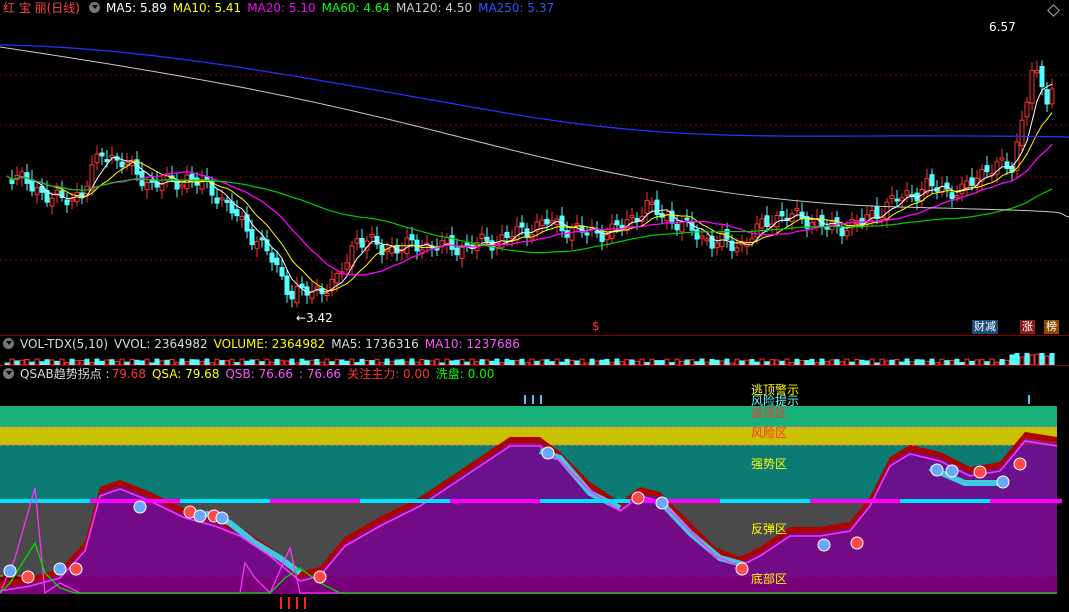 Image resolution: width=1069 pixels, height=612 pixels. What do you see at coordinates (185, 374) in the screenshot?
I see `qsab-indicator-1: QSA: 79.68` at bounding box center [185, 374].